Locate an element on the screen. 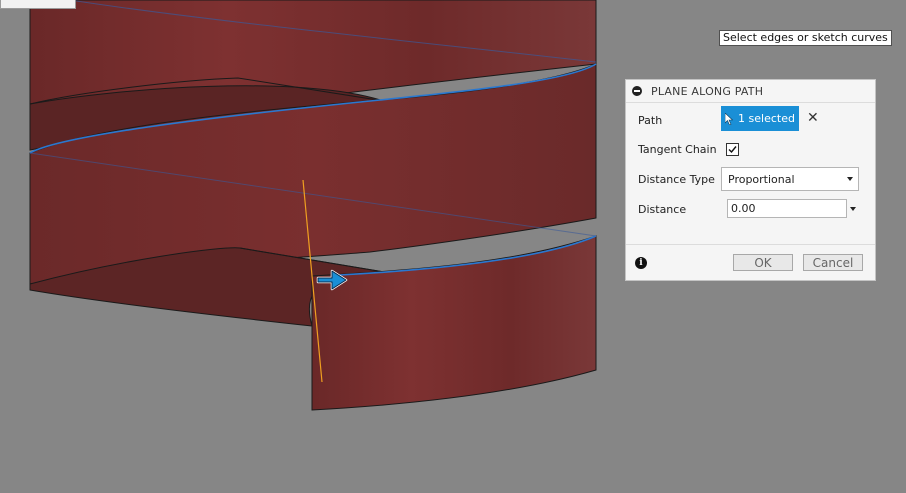  toolbar-fragment is located at coordinates (38, 4).